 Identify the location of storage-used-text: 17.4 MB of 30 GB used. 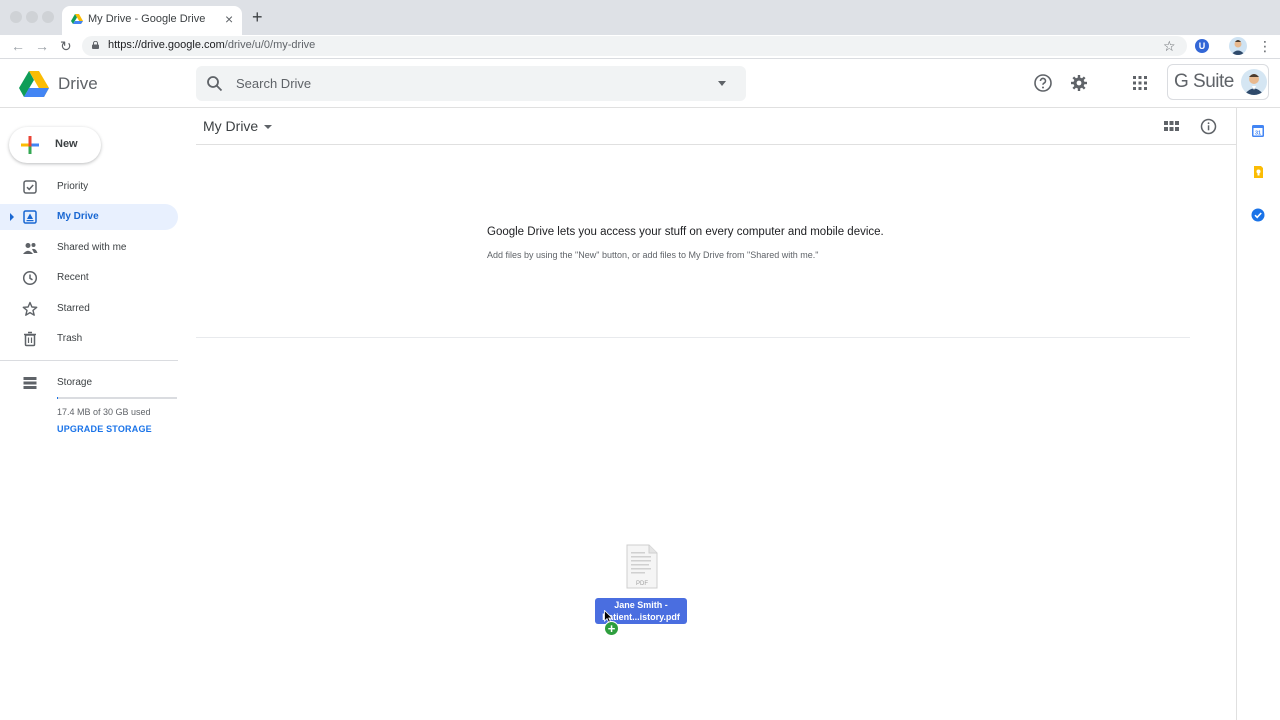
(104, 412).